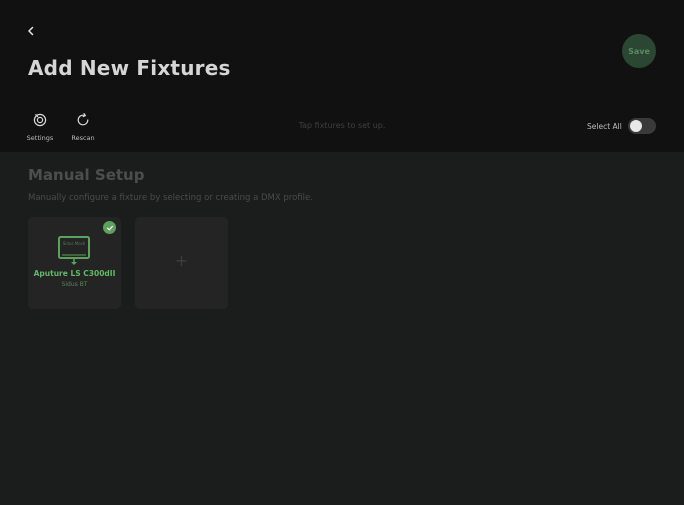  What do you see at coordinates (86, 175) in the screenshot?
I see `manual-setup-title: Manual Setup` at bounding box center [86, 175].